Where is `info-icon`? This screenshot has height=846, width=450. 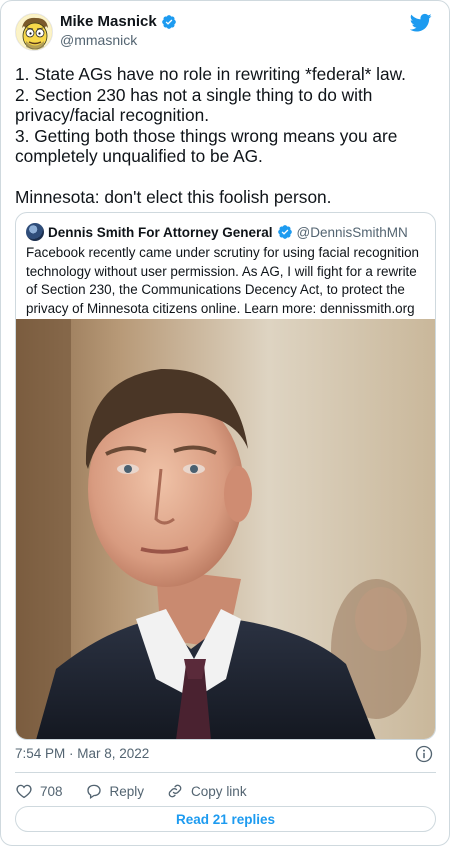 info-icon is located at coordinates (424, 754).